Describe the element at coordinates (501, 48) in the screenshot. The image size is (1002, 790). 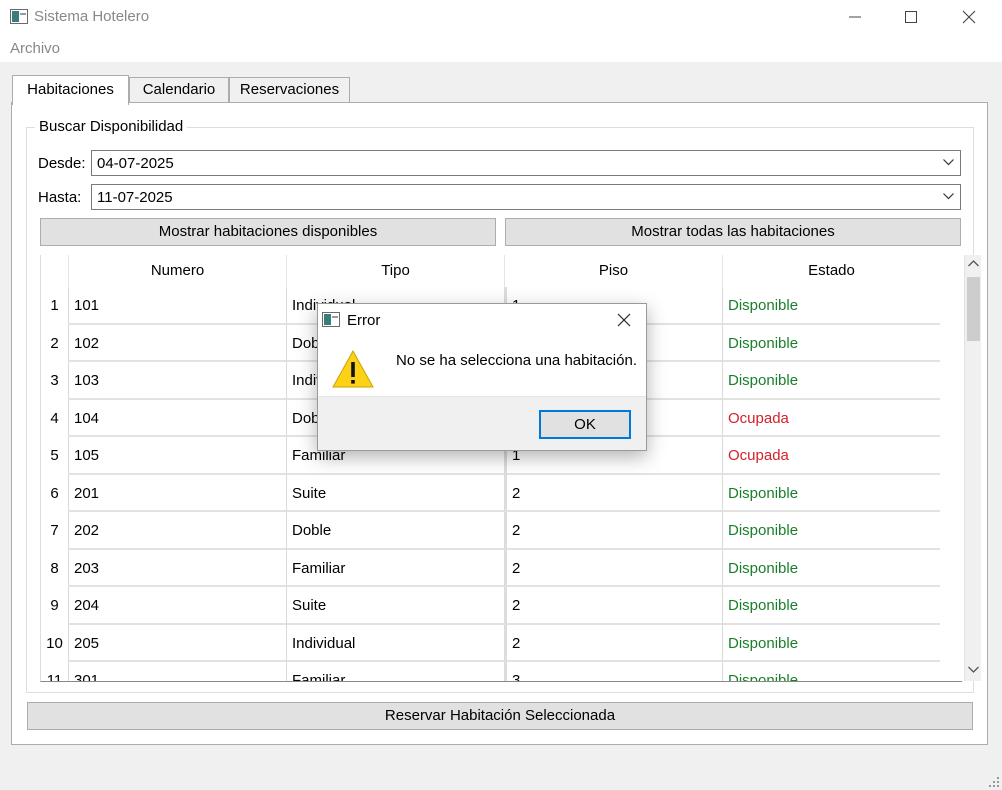
I see `menu-bar: Archivo` at that location.